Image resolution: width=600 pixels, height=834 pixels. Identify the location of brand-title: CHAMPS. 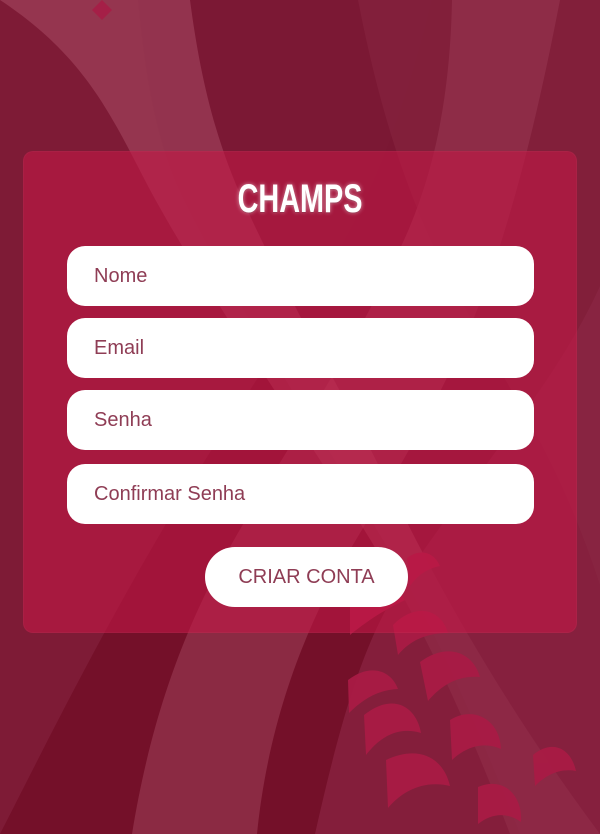
(300, 199).